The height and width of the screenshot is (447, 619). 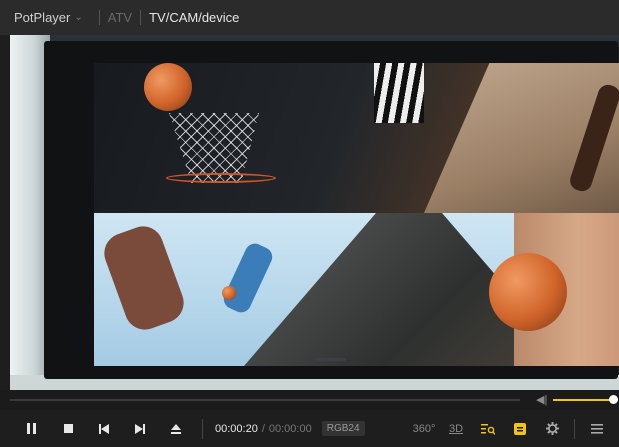 I want to click on next-button, so click(x=140, y=428).